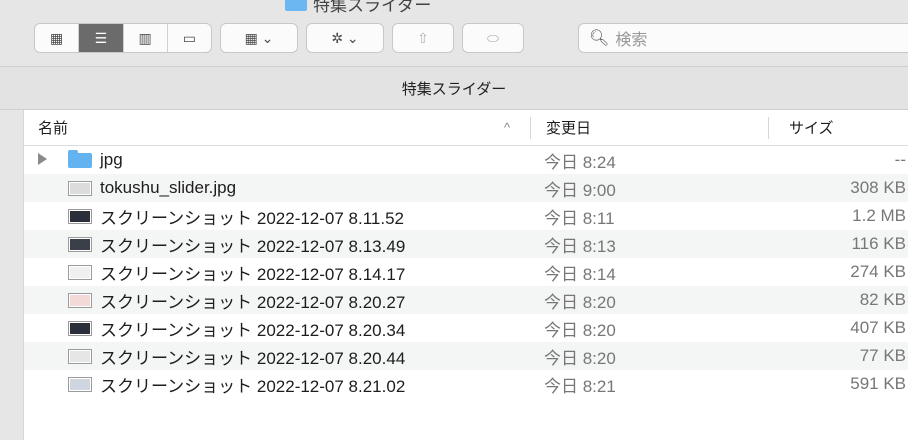 This screenshot has width=908, height=440. Describe the element at coordinates (454, 7) in the screenshot. I see `title-bar: 特集スライダー` at that location.